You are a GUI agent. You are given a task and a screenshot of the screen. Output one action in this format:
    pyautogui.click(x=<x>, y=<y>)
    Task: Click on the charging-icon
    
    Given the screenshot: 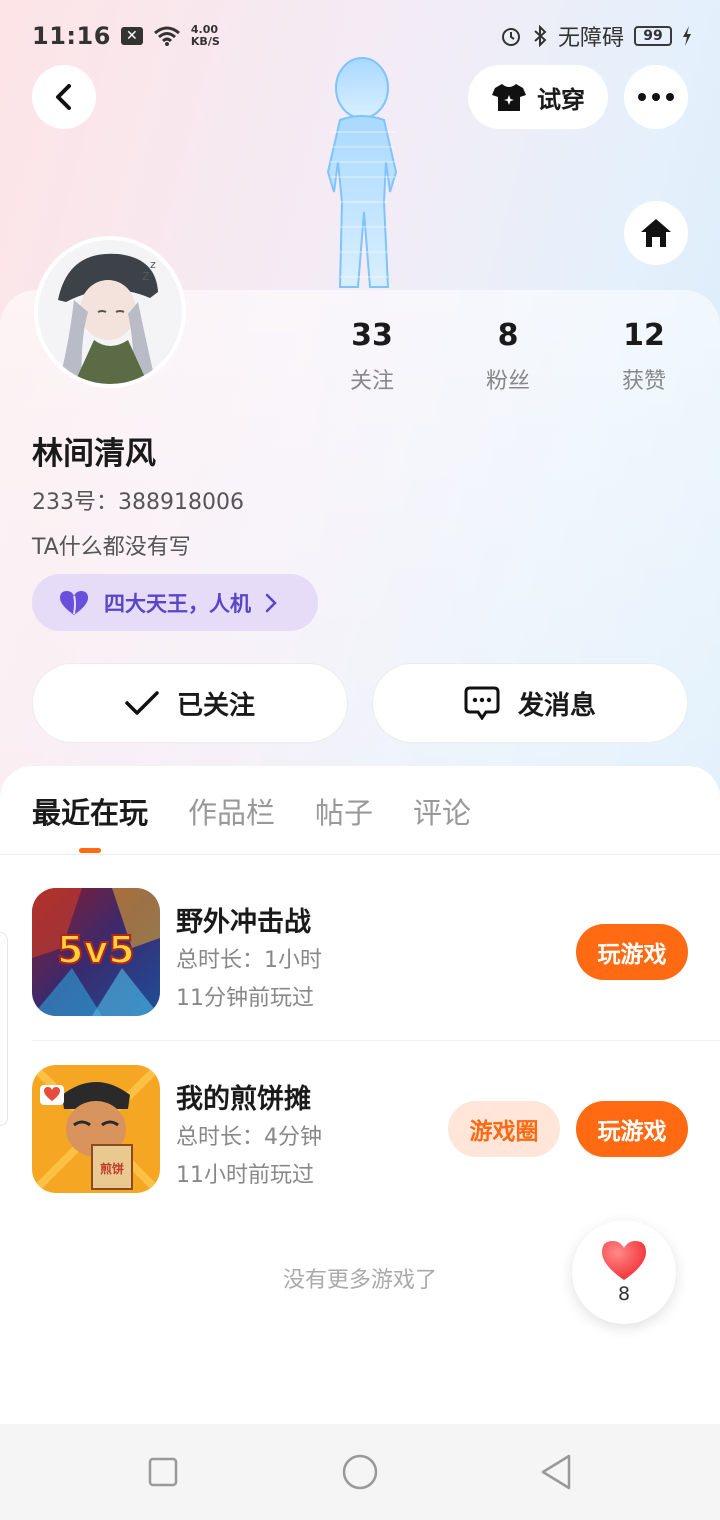 What is the action you would take?
    pyautogui.click(x=687, y=36)
    